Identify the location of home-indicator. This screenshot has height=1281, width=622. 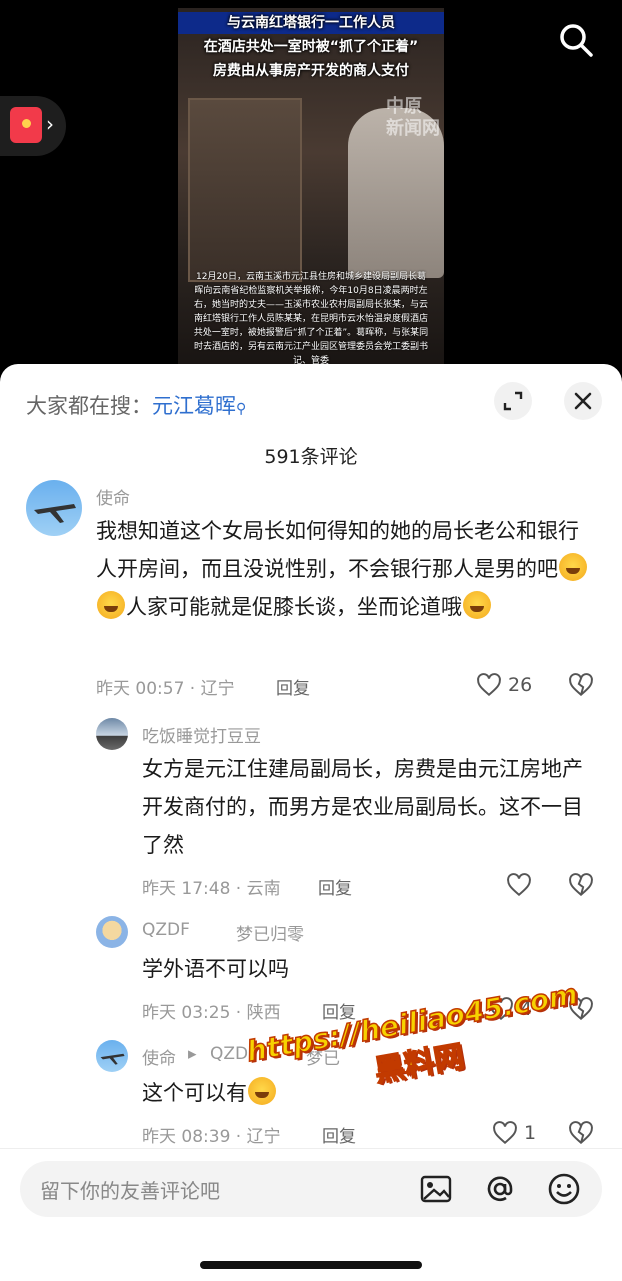
(311, 1265).